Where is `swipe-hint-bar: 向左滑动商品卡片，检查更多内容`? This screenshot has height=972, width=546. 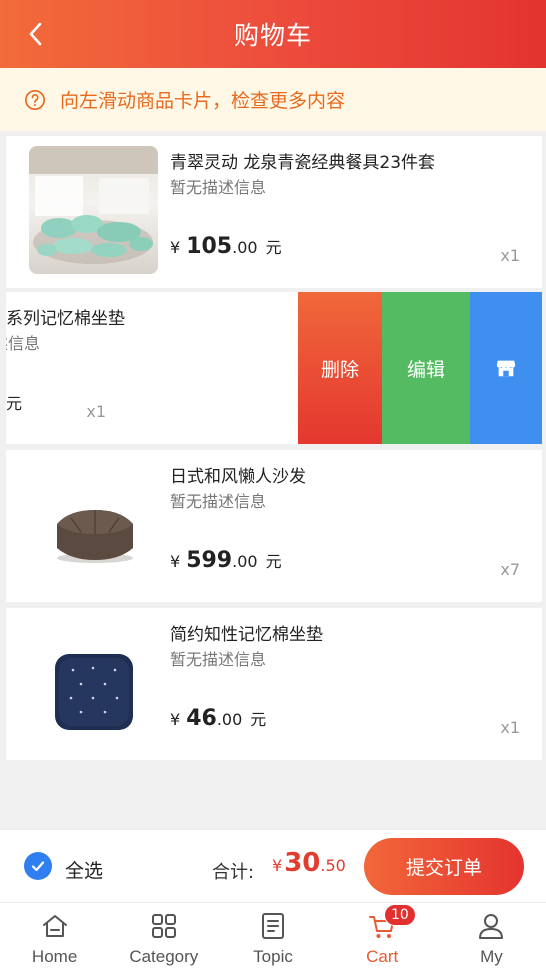
swipe-hint-bar: 向左滑动商品卡片，检查更多内容 is located at coordinates (273, 99).